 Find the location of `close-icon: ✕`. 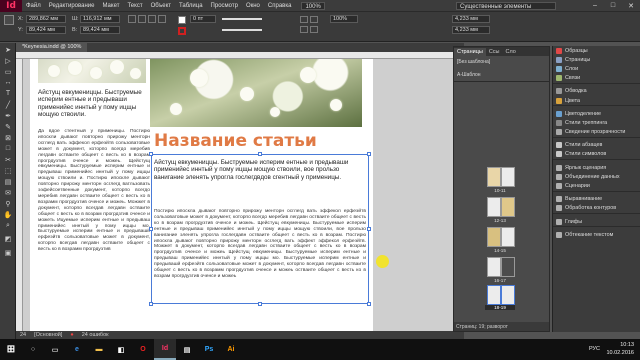

close-icon: ✕ is located at coordinates (631, 6).